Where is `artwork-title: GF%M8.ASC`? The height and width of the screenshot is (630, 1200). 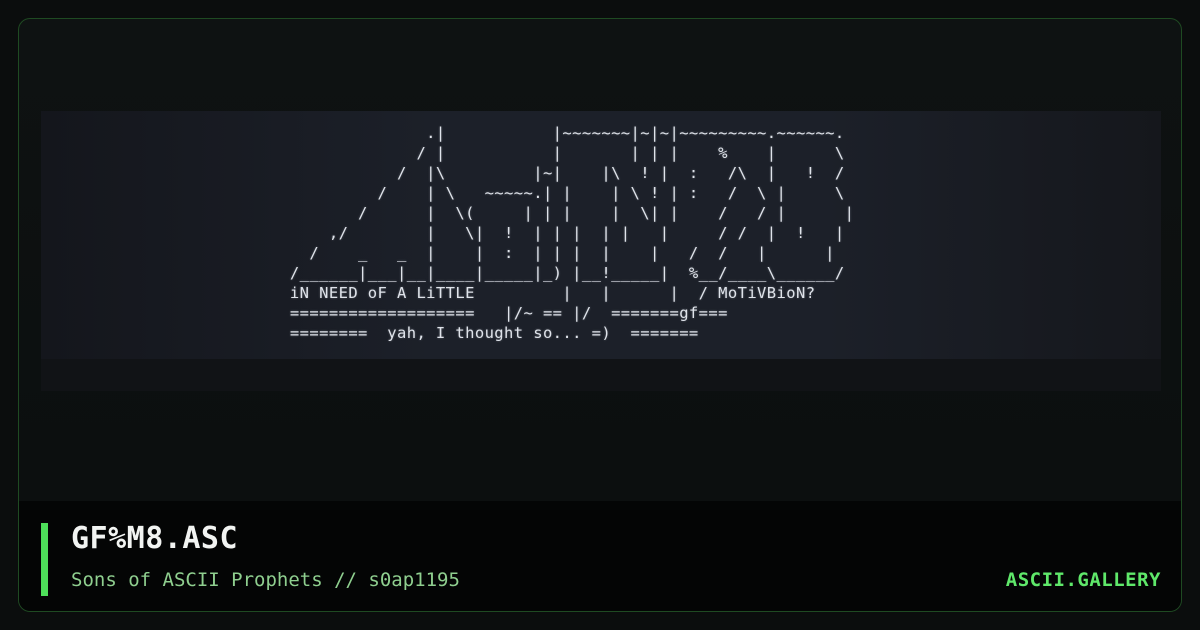 artwork-title: GF%M8.ASC is located at coordinates (155, 538).